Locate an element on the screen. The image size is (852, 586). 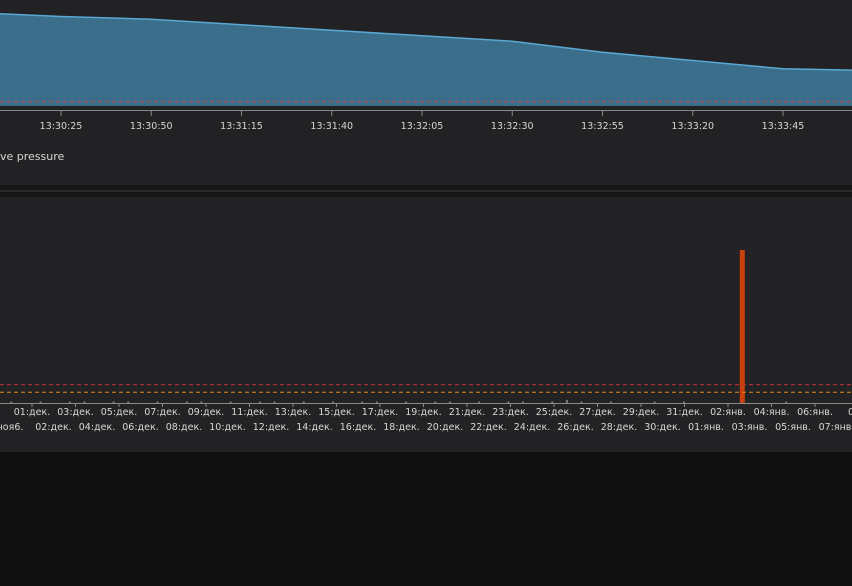
bar-x-tick-label-lower: 06:дек. is located at coordinates (140, 427).